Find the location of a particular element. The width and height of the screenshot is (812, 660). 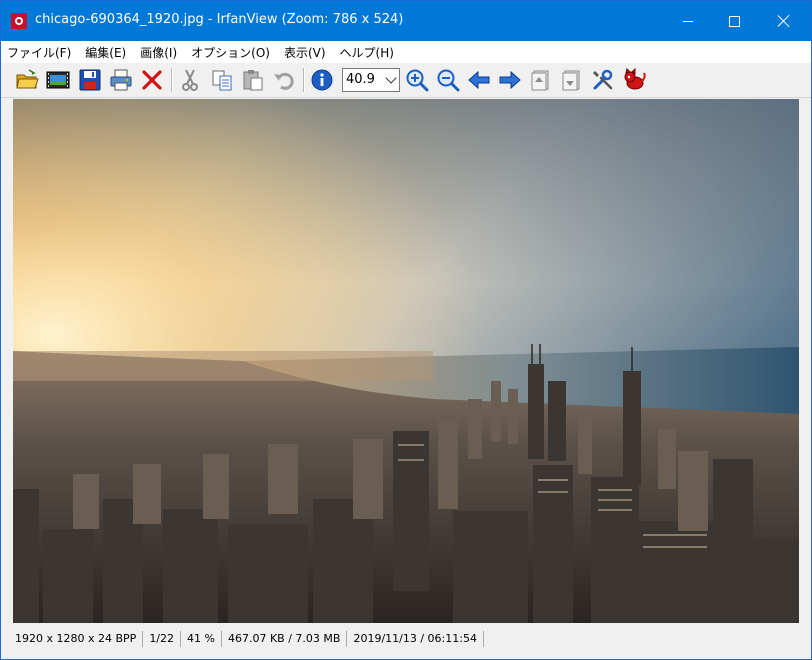

print-icon is located at coordinates (121, 80).